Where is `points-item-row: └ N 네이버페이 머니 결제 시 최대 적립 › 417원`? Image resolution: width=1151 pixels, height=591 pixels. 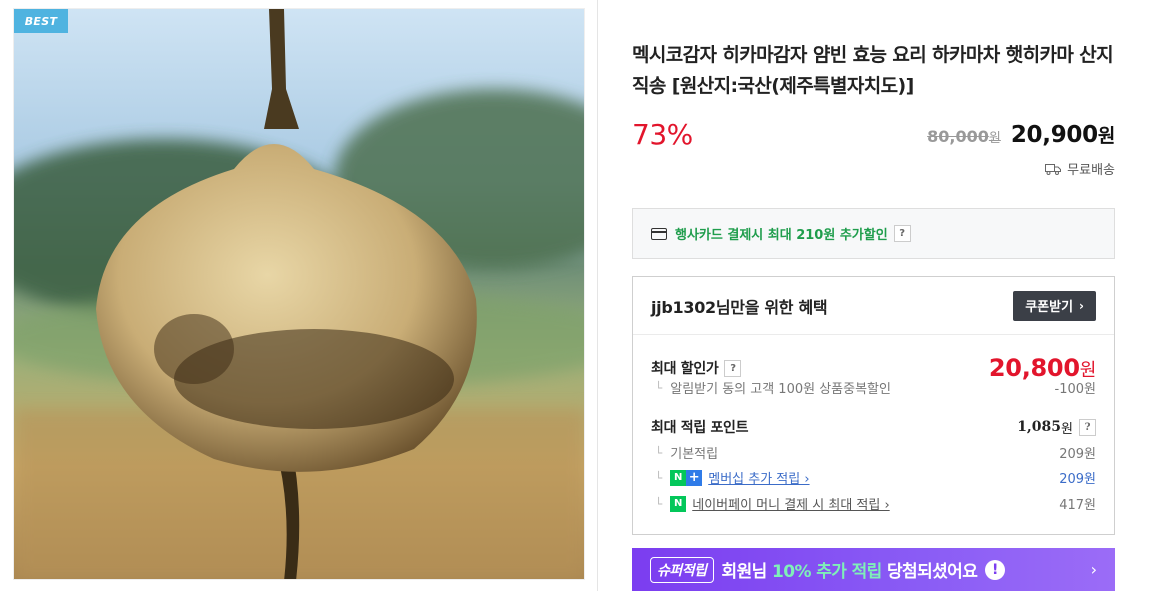 points-item-row: └ N 네이버페이 머니 결제 시 최대 적립 › 417원 is located at coordinates (873, 503).